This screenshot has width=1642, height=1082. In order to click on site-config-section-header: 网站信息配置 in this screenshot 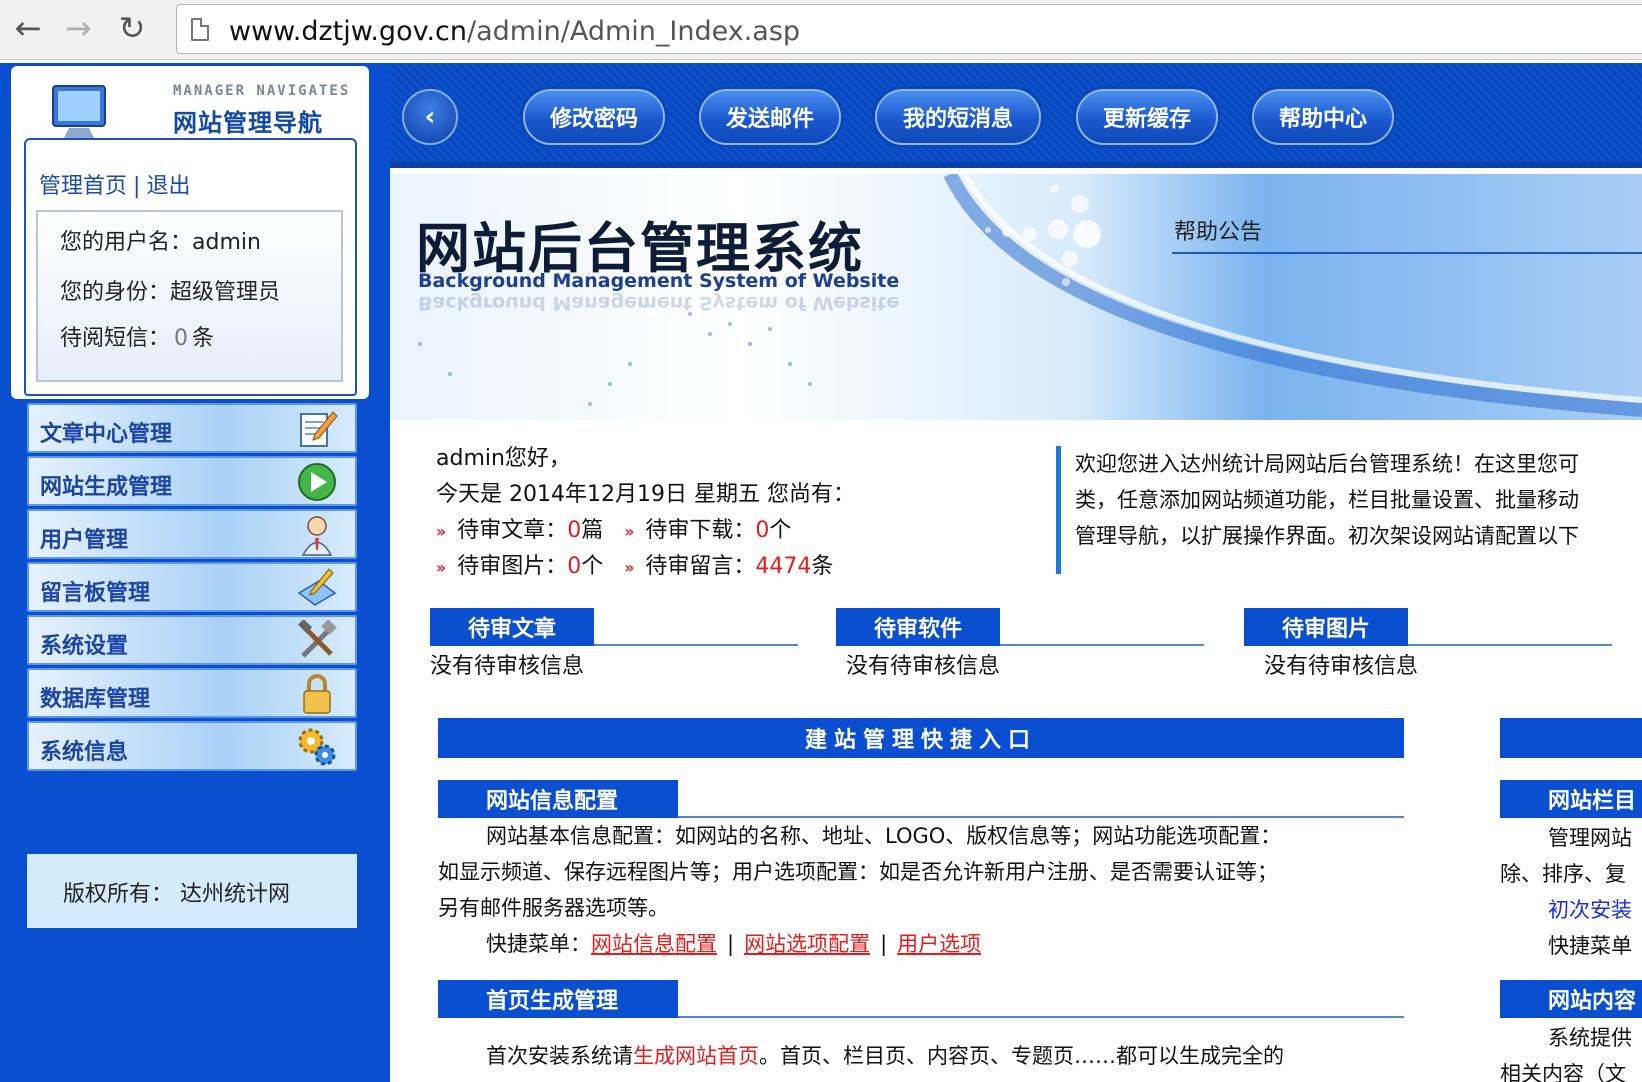, I will do `click(921, 799)`.